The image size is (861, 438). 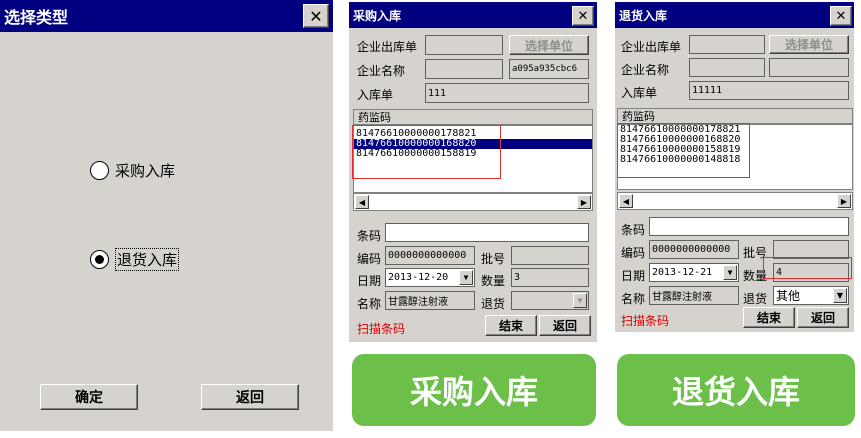 I want to click on return-banner: 退货入库, so click(x=736, y=390).